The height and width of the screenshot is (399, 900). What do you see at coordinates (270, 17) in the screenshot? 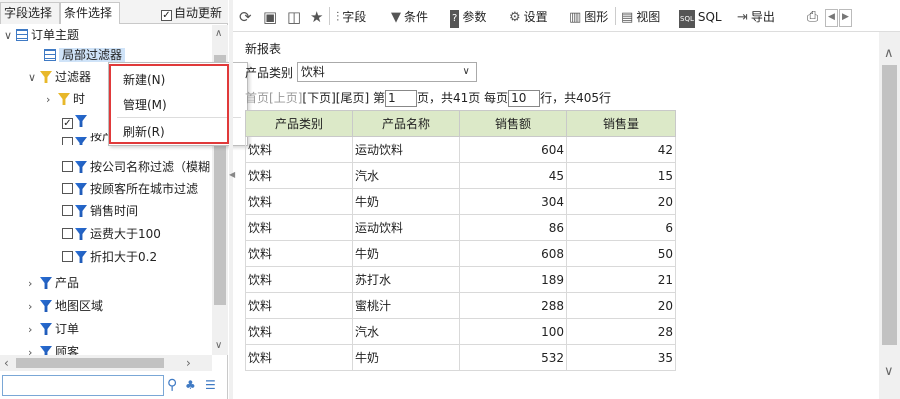
I see `save-icon: ▣` at bounding box center [270, 17].